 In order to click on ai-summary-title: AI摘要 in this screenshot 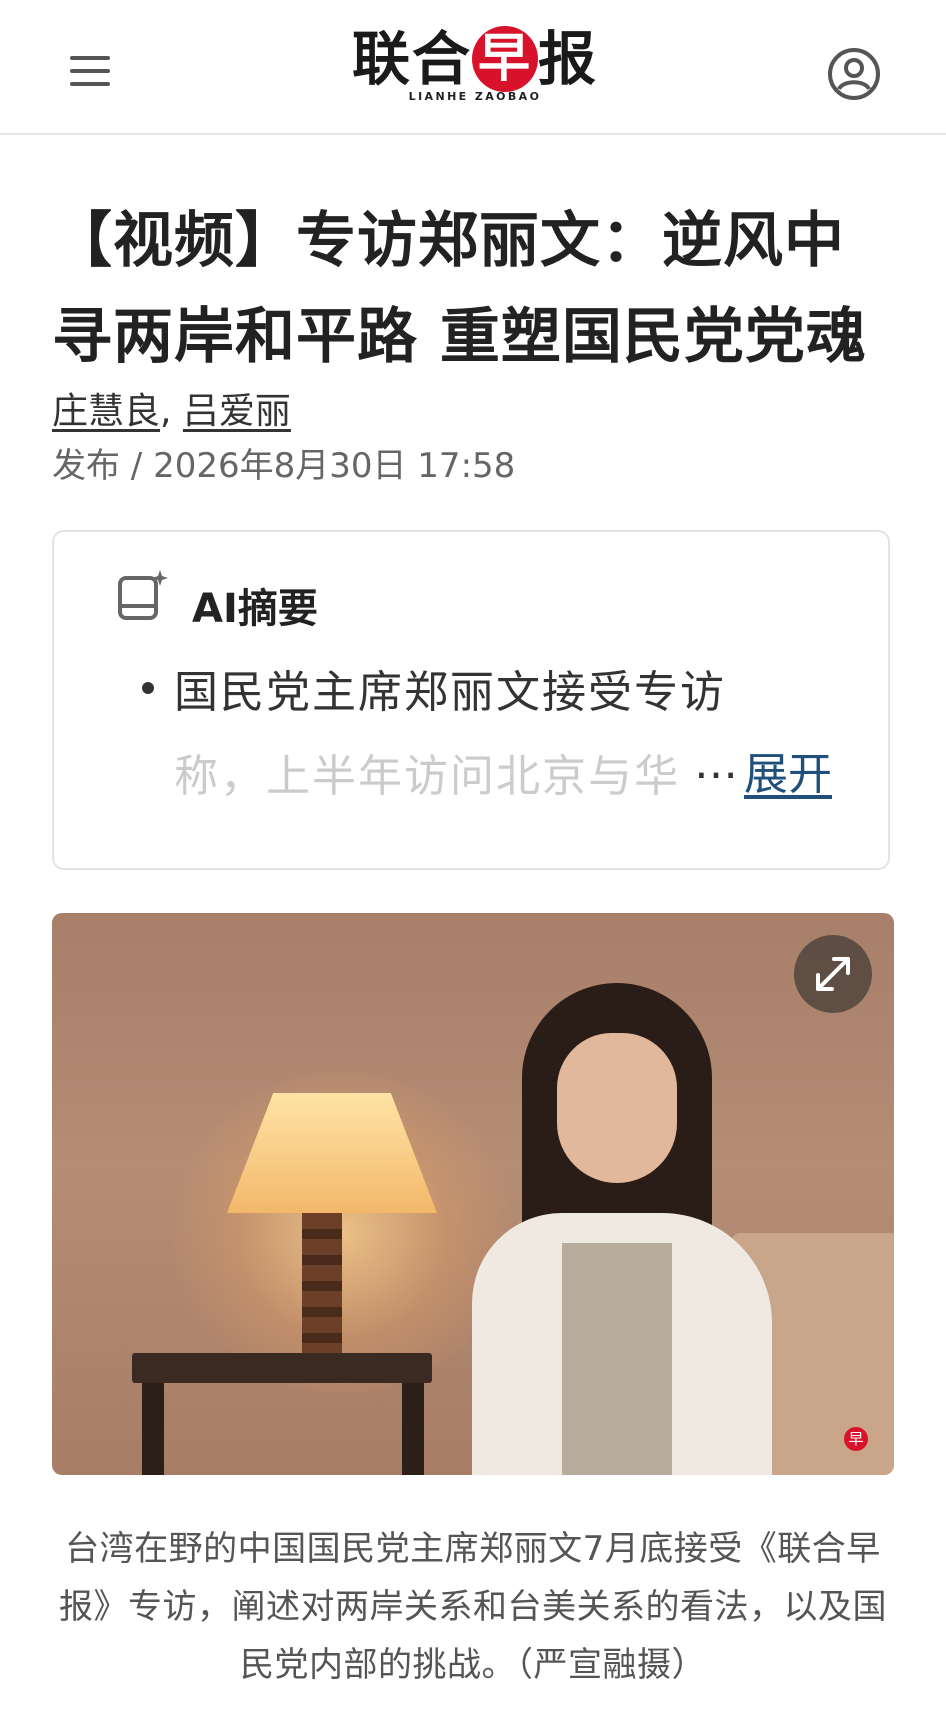, I will do `click(255, 609)`.